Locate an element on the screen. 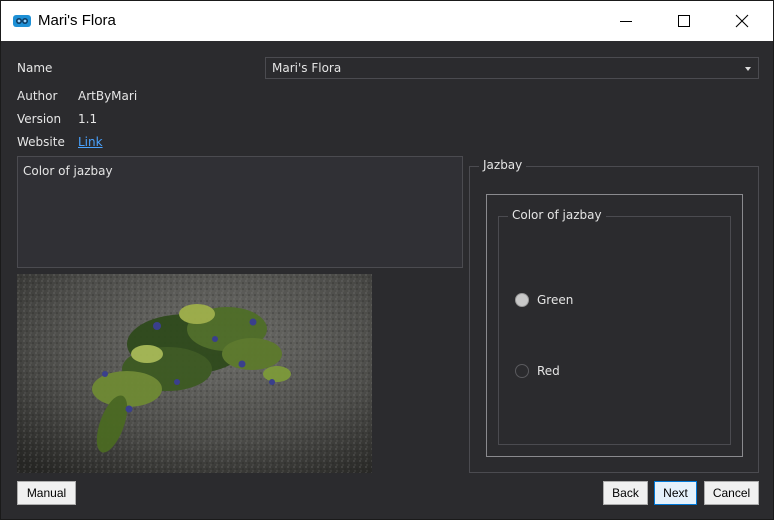 This screenshot has width=774, height=520. name-dropdown: Mari's Flora is located at coordinates (512, 68).